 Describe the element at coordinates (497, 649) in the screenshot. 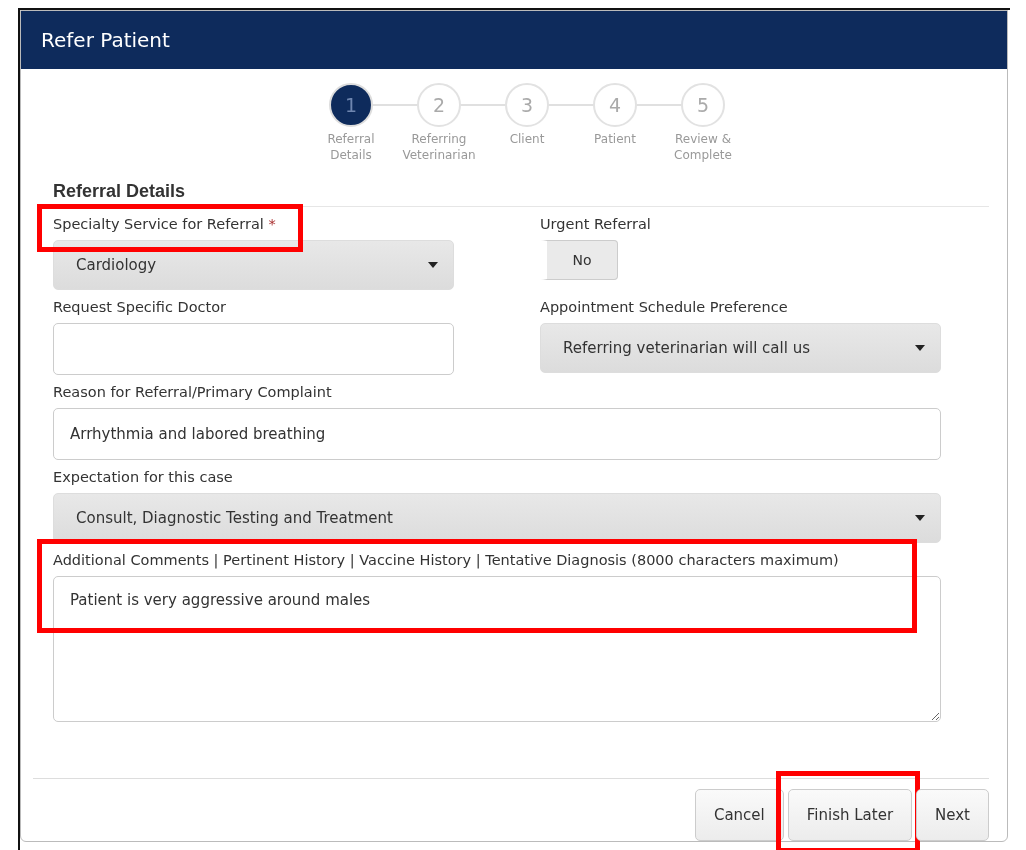

I see `comments-textarea: Patient is very aggressive around males` at that location.